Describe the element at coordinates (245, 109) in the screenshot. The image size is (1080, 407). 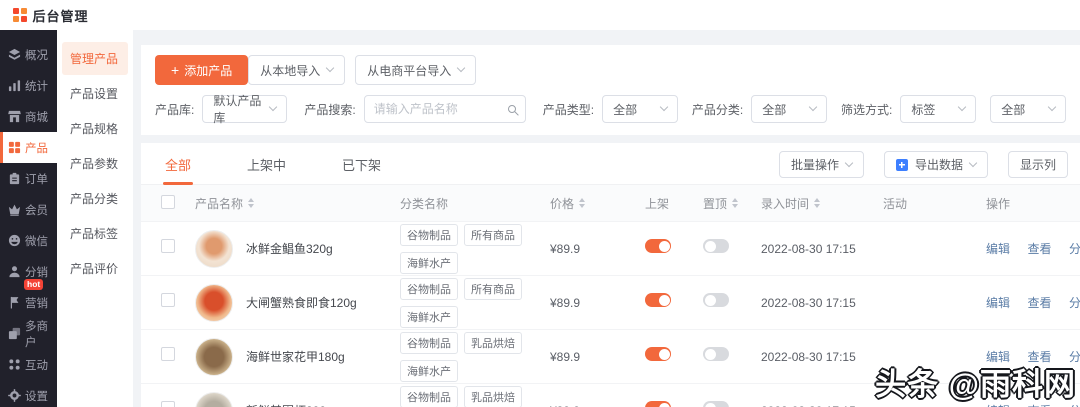
I see `library-select: 默认产品库` at that location.